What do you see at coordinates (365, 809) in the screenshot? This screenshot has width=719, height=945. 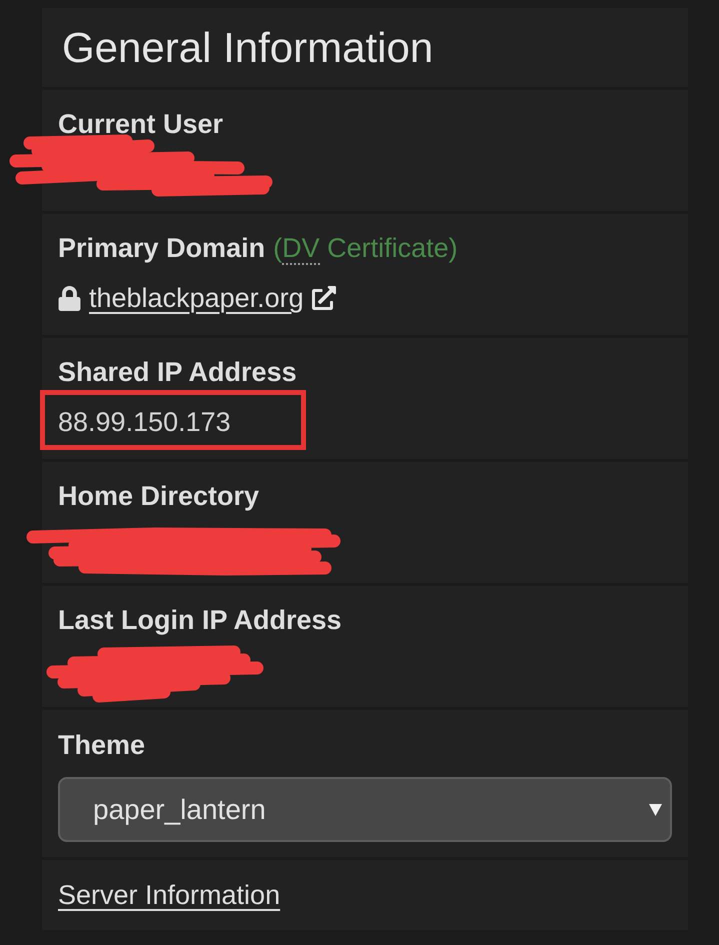 I see `theme-select: paper_lantern` at bounding box center [365, 809].